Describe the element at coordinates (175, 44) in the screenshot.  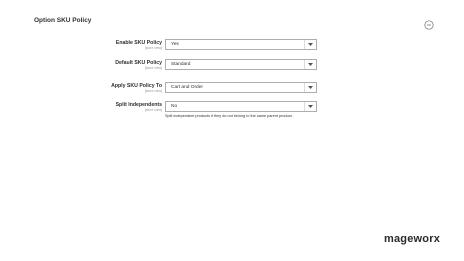
I see `select-value: Yes` at that location.